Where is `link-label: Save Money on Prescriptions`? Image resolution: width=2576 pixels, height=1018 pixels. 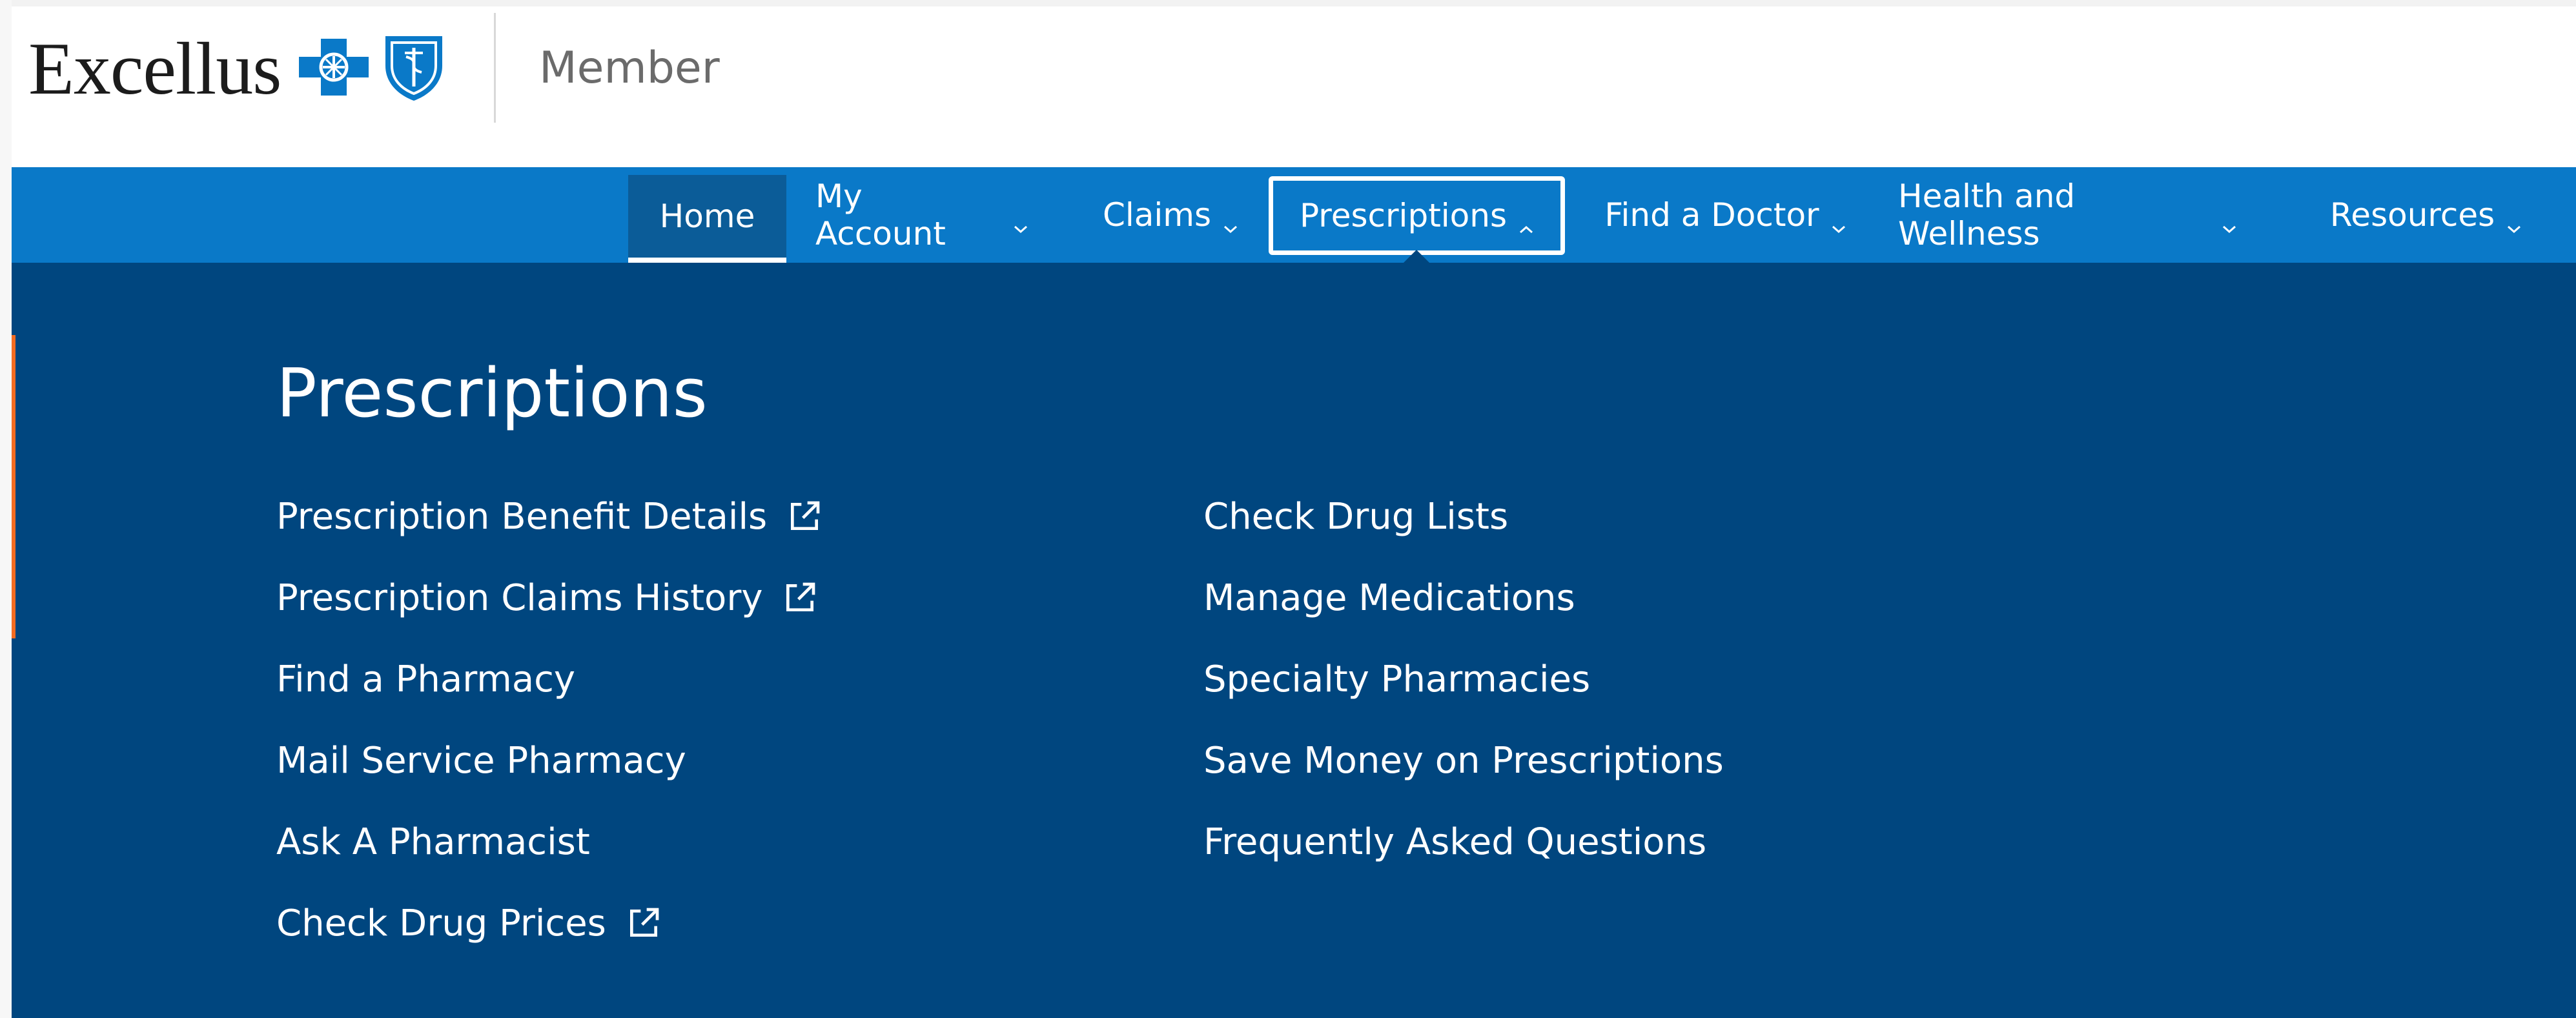
link-label: Save Money on Prescriptions is located at coordinates (1464, 760).